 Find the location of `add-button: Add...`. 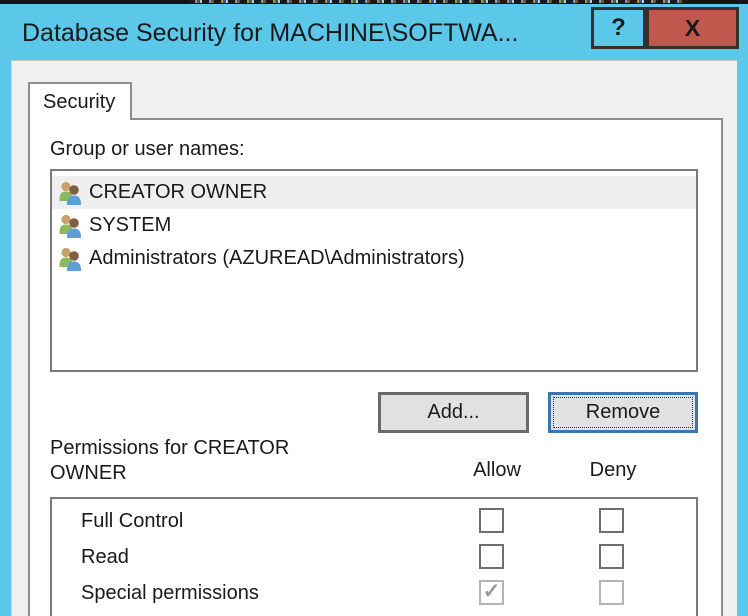

add-button: Add... is located at coordinates (453, 412).